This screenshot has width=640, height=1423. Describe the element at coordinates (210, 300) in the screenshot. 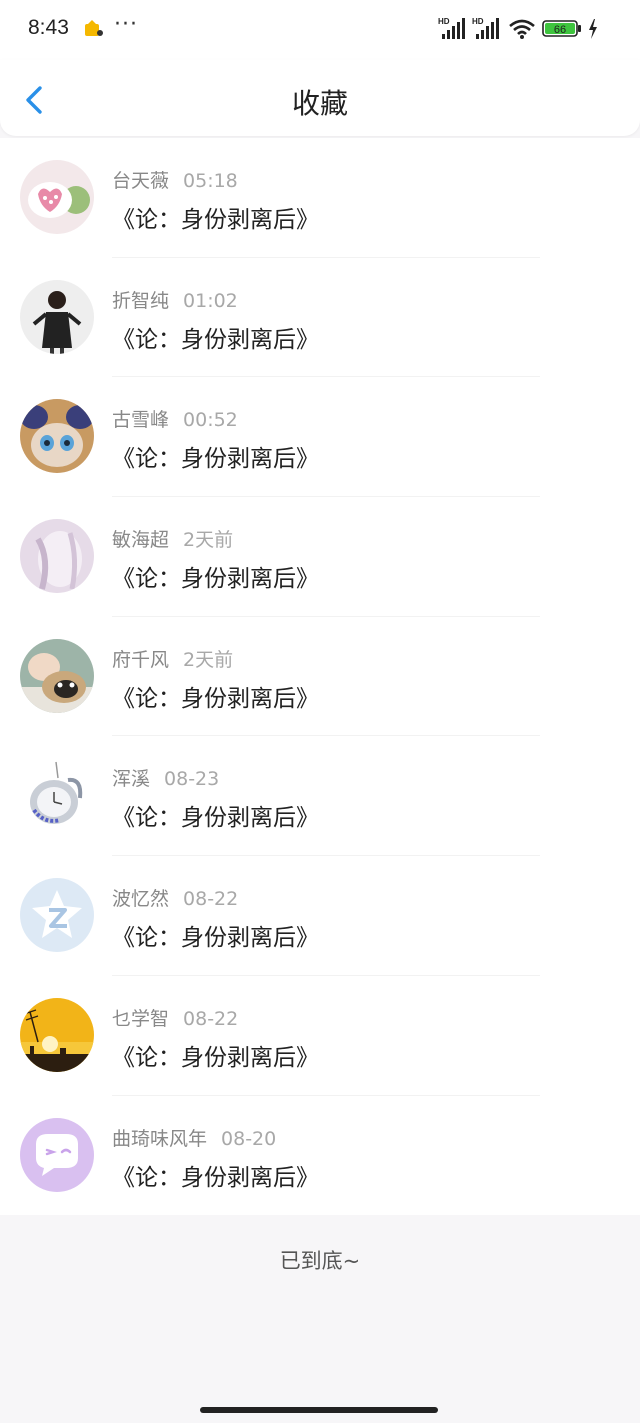

I see `item-time: 01:02` at that location.